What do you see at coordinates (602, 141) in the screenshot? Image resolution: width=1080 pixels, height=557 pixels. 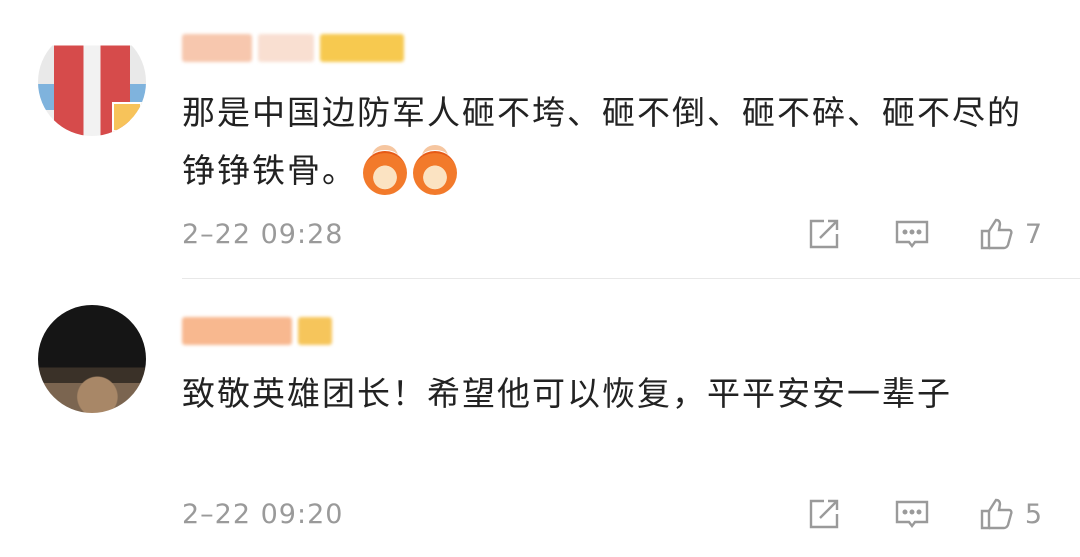 I see `comment-body: 那是中国边防军人砸不垮、砸不倒、砸不碎、砸不尽的铮铮铁骨。` at bounding box center [602, 141].